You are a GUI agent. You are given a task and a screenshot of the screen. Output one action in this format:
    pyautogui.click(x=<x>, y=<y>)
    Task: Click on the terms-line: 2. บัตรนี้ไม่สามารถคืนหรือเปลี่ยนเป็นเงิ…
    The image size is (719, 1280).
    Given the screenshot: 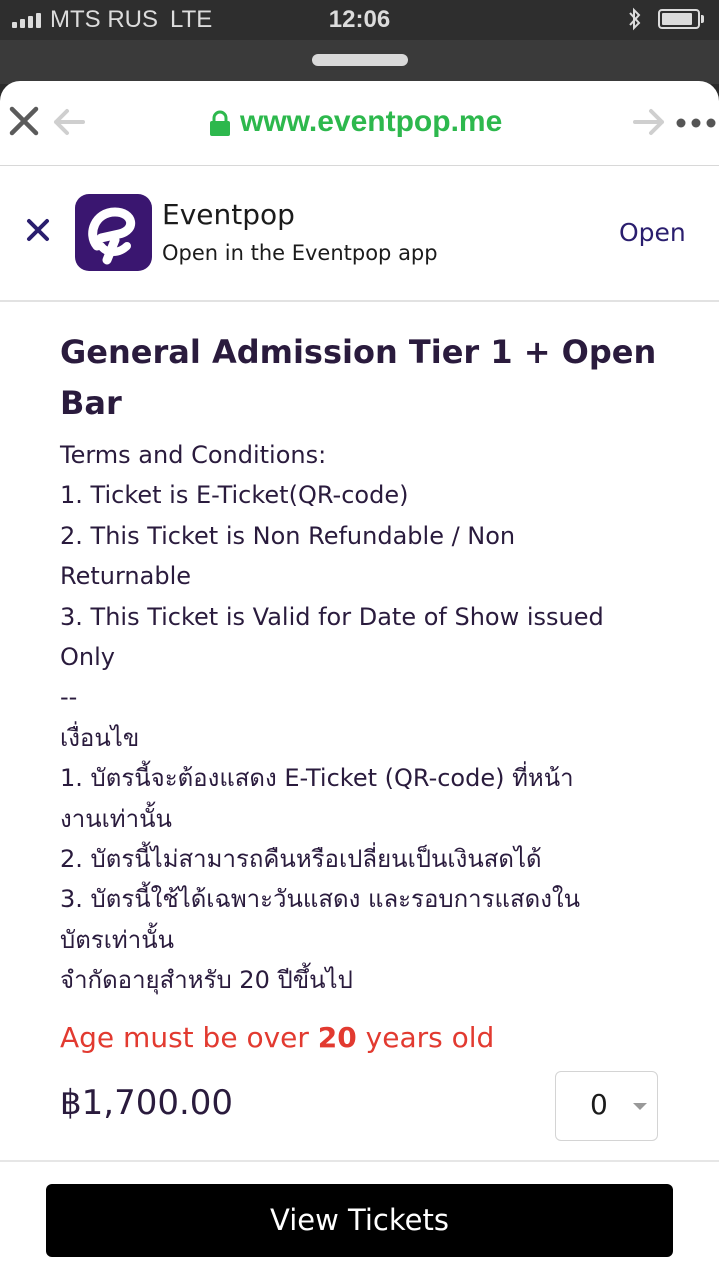 What is the action you would take?
    pyautogui.click(x=301, y=859)
    